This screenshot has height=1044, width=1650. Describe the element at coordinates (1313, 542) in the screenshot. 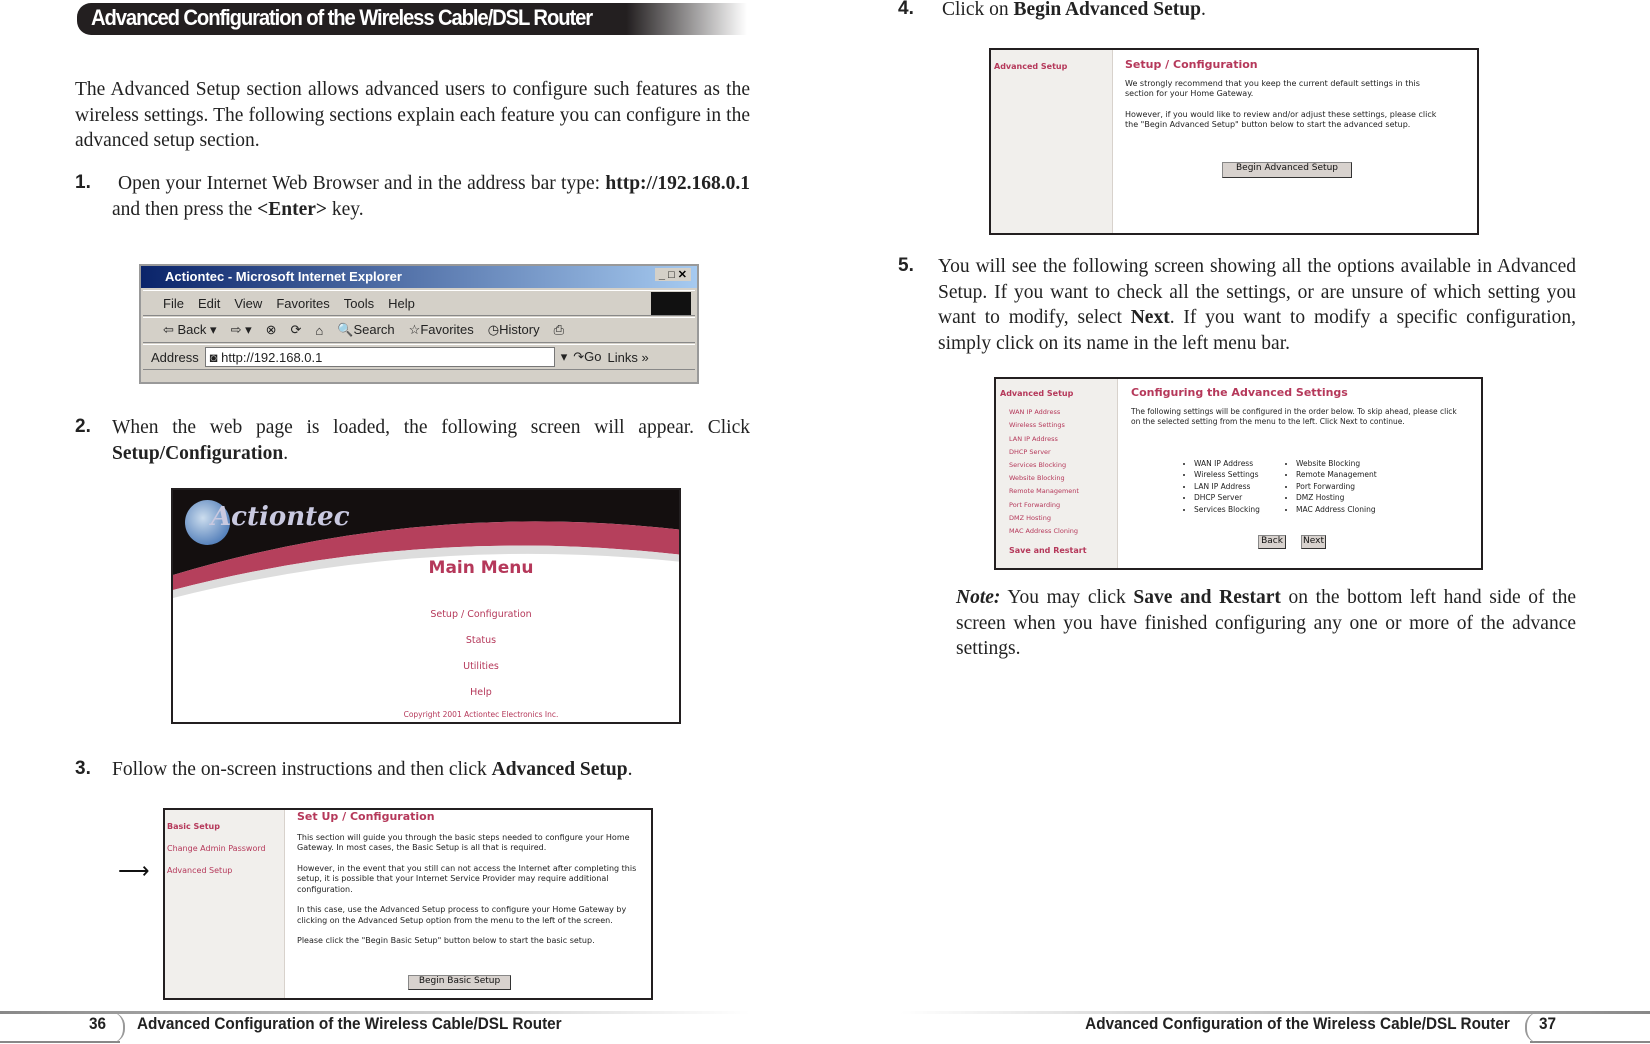

I see `next-button: Next` at that location.